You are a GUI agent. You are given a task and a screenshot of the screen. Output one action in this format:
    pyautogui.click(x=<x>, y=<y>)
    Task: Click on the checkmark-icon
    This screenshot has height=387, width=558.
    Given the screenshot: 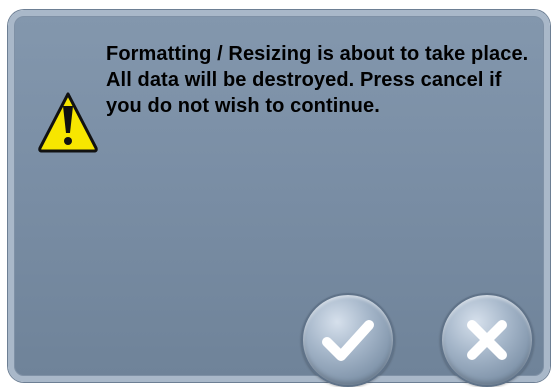 What is the action you would take?
    pyautogui.click(x=348, y=340)
    